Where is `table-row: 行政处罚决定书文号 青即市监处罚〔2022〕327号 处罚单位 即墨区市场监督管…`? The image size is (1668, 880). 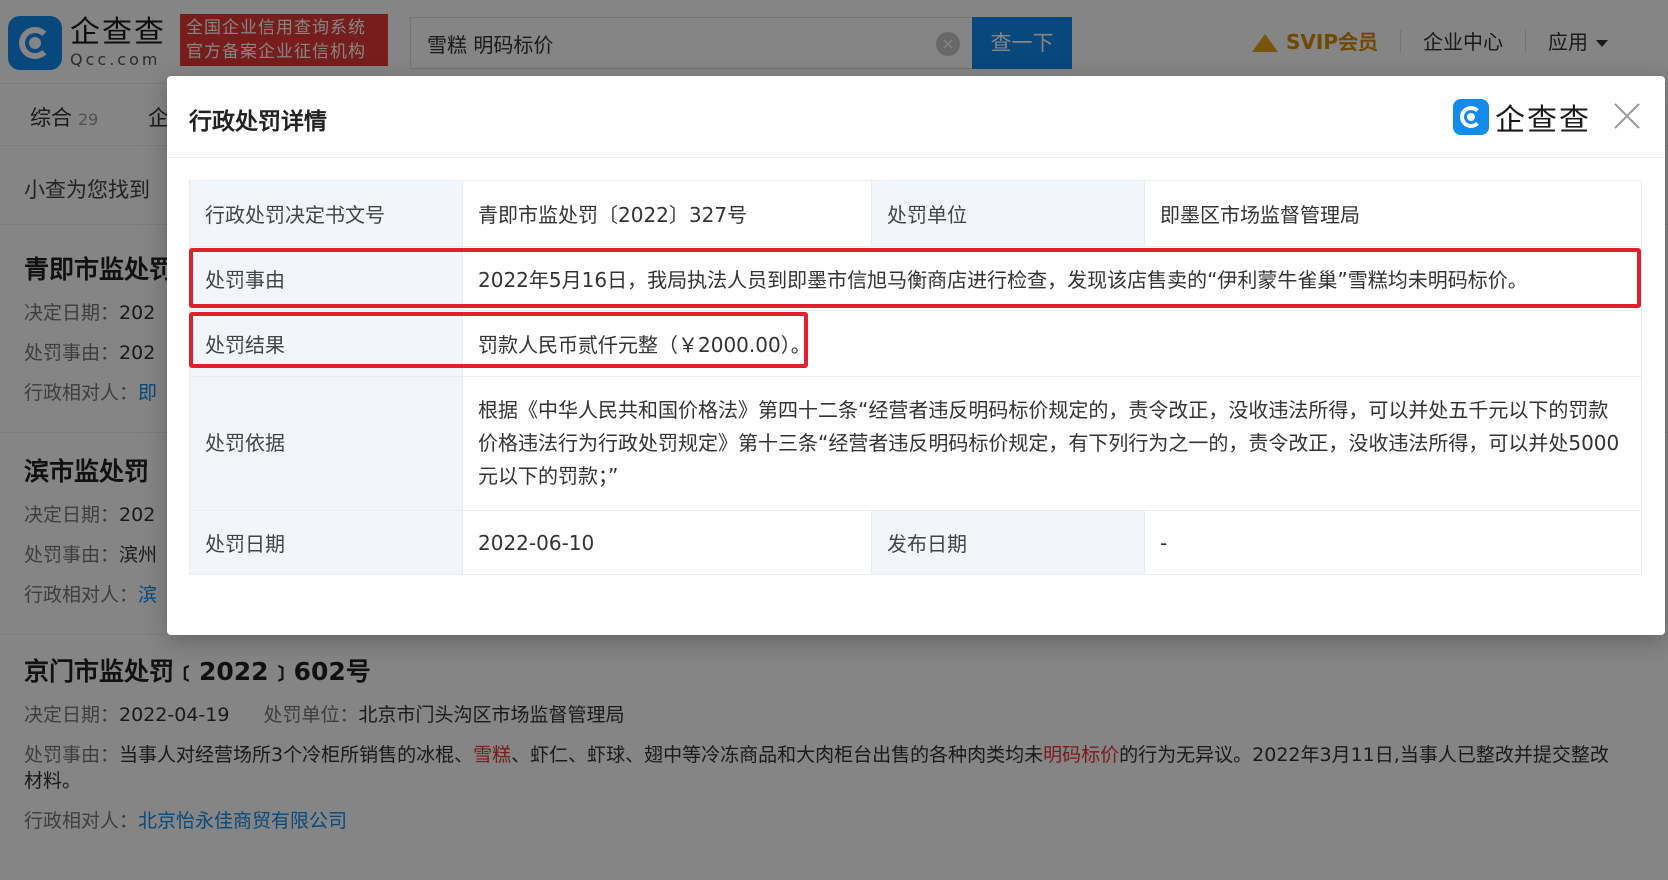
table-row: 行政处罚决定书文号 青即市监处罚〔2022〕327号 处罚单位 即墨区市场监督管… is located at coordinates (915, 213).